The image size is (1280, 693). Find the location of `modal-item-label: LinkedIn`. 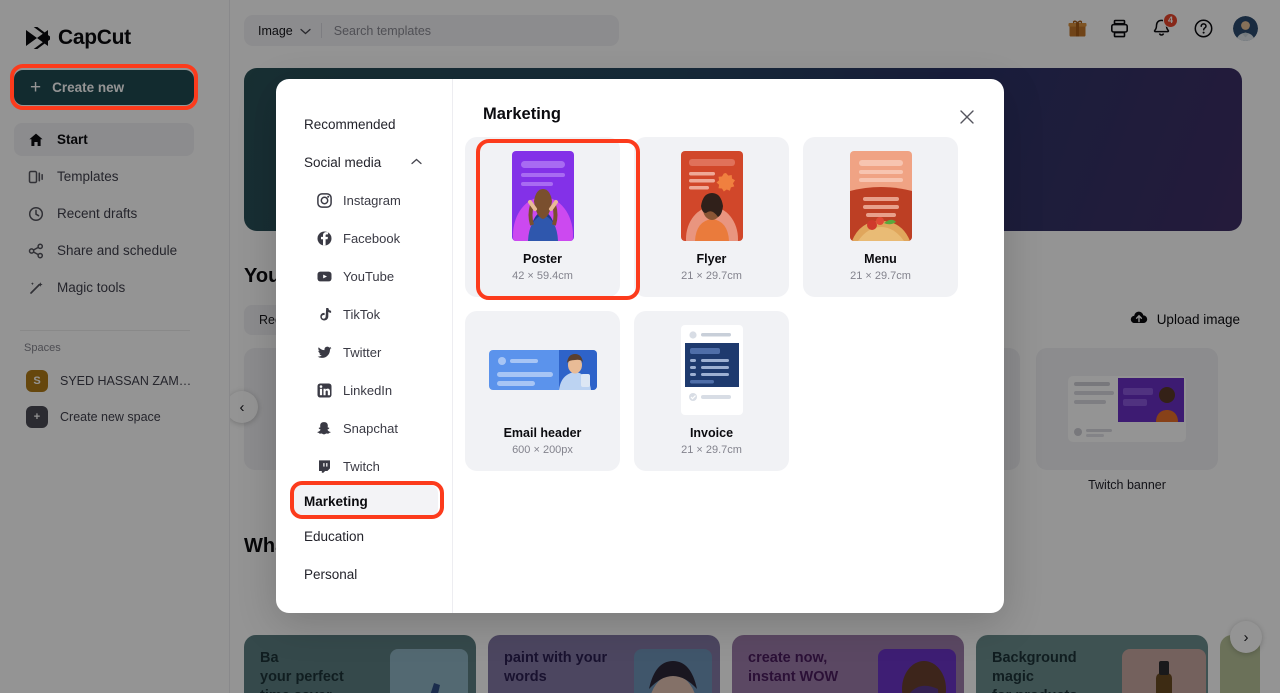

modal-item-label: LinkedIn is located at coordinates (368, 390).